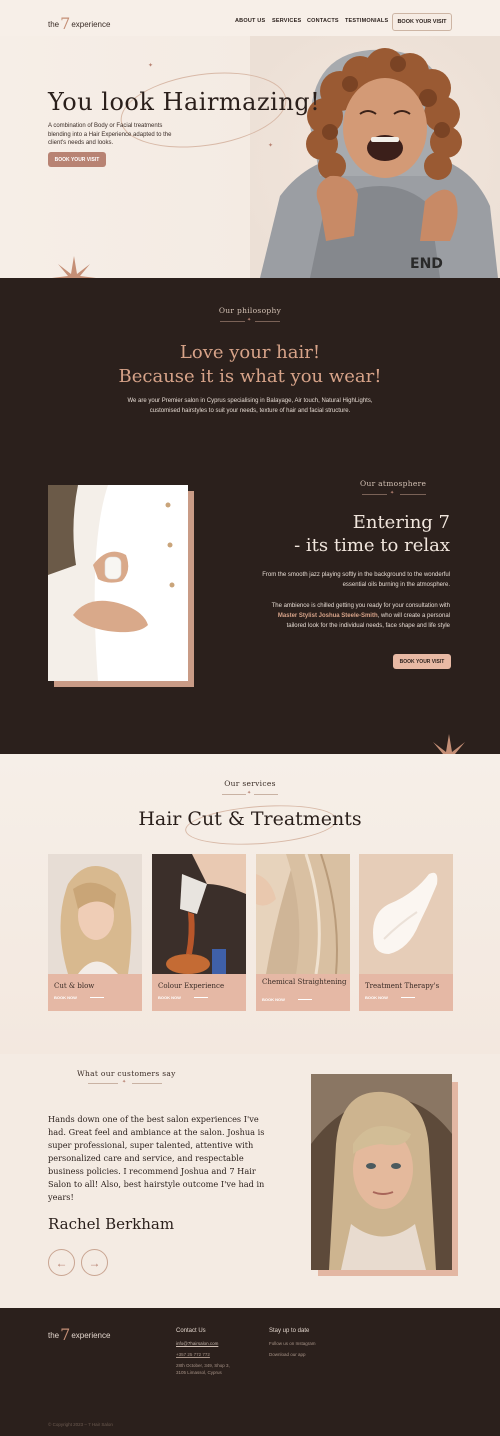 Image resolution: width=500 pixels, height=1436 pixels. Describe the element at coordinates (340, 534) in the screenshot. I see `atmosphere-heading: Entering 7 - its time to relax` at that location.